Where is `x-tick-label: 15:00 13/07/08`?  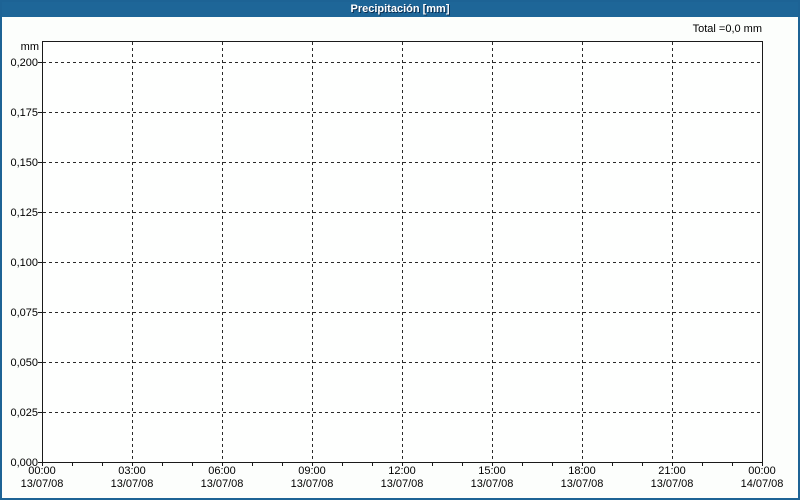 x-tick-label: 15:00 13/07/08 is located at coordinates (492, 478).